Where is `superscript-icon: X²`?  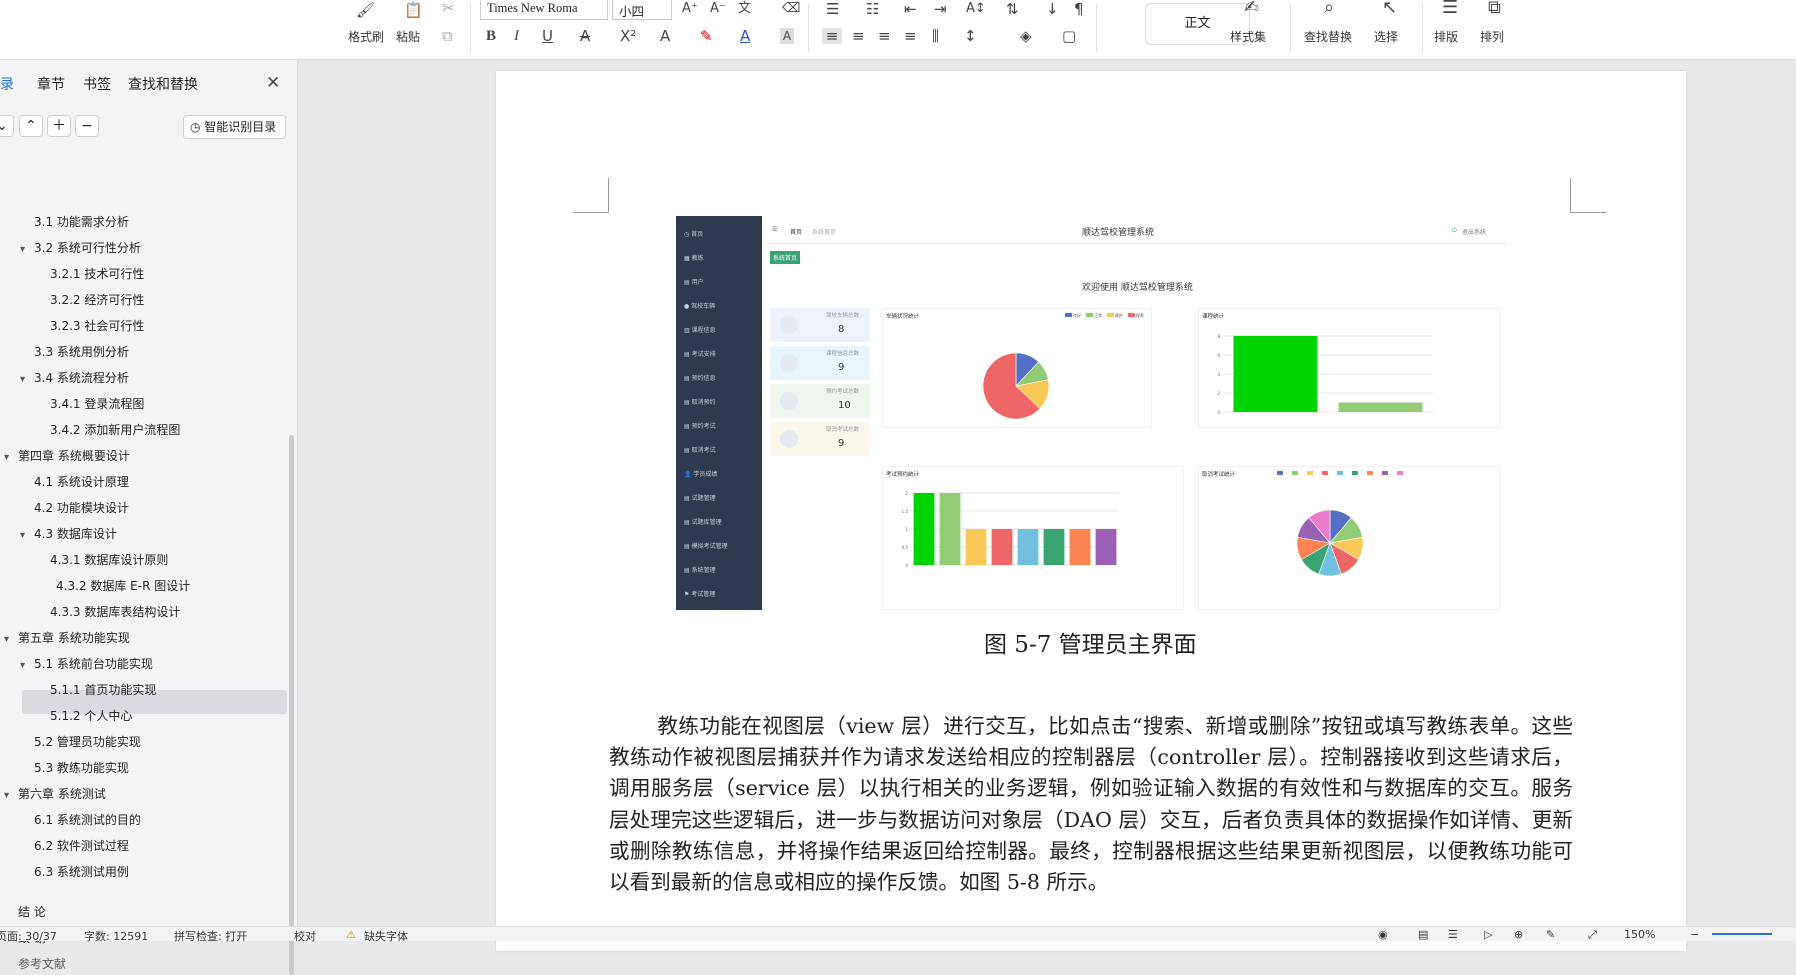 superscript-icon: X² is located at coordinates (628, 36).